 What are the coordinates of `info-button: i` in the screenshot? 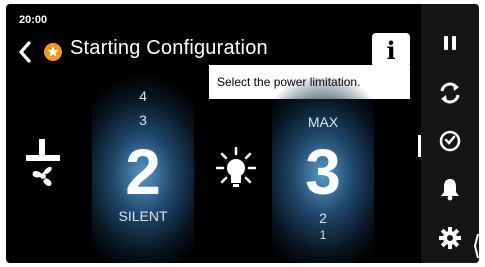 It's located at (391, 50).